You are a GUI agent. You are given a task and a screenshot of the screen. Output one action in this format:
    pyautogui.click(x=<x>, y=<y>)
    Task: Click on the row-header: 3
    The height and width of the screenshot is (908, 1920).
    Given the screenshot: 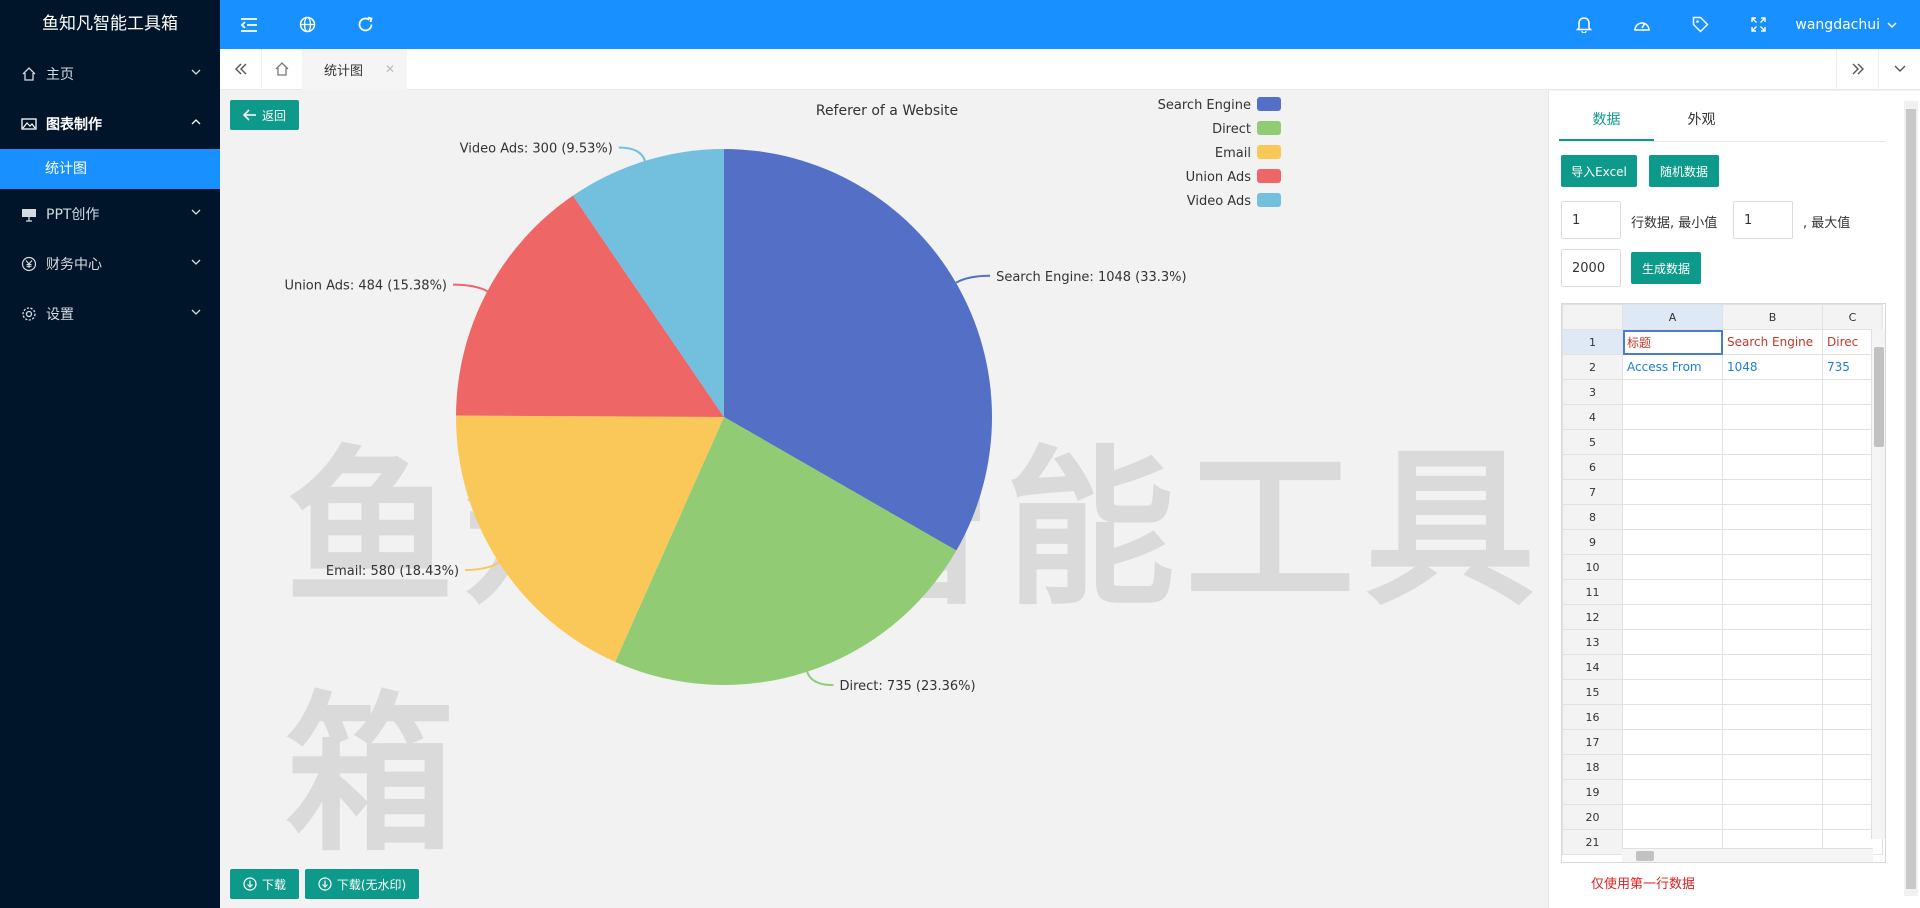 What is the action you would take?
    pyautogui.click(x=1592, y=392)
    